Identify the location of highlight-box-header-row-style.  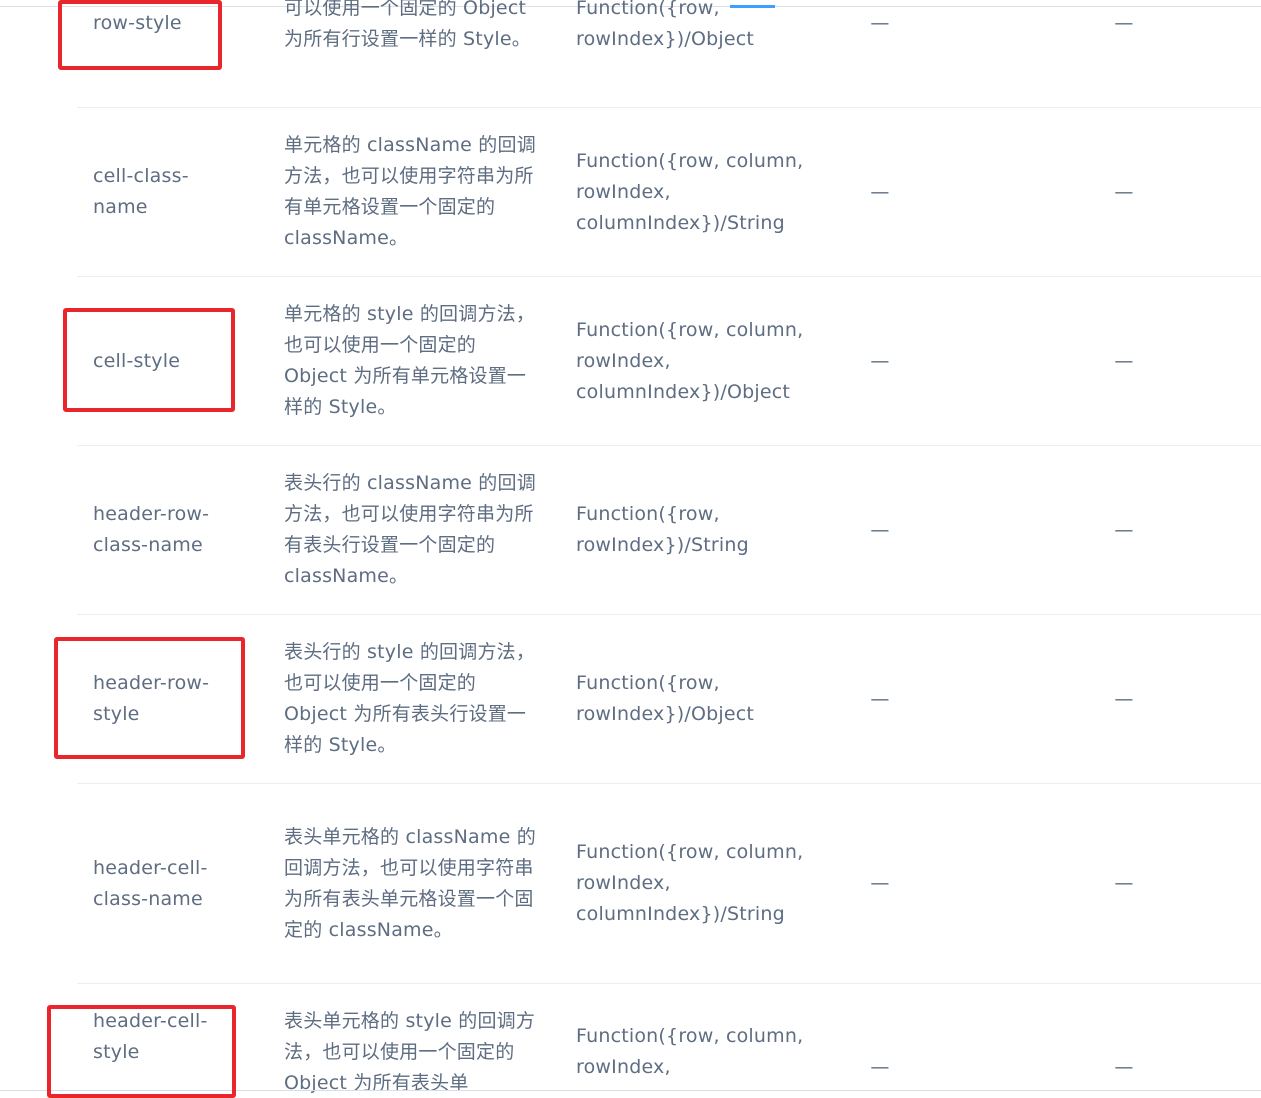
(149, 698).